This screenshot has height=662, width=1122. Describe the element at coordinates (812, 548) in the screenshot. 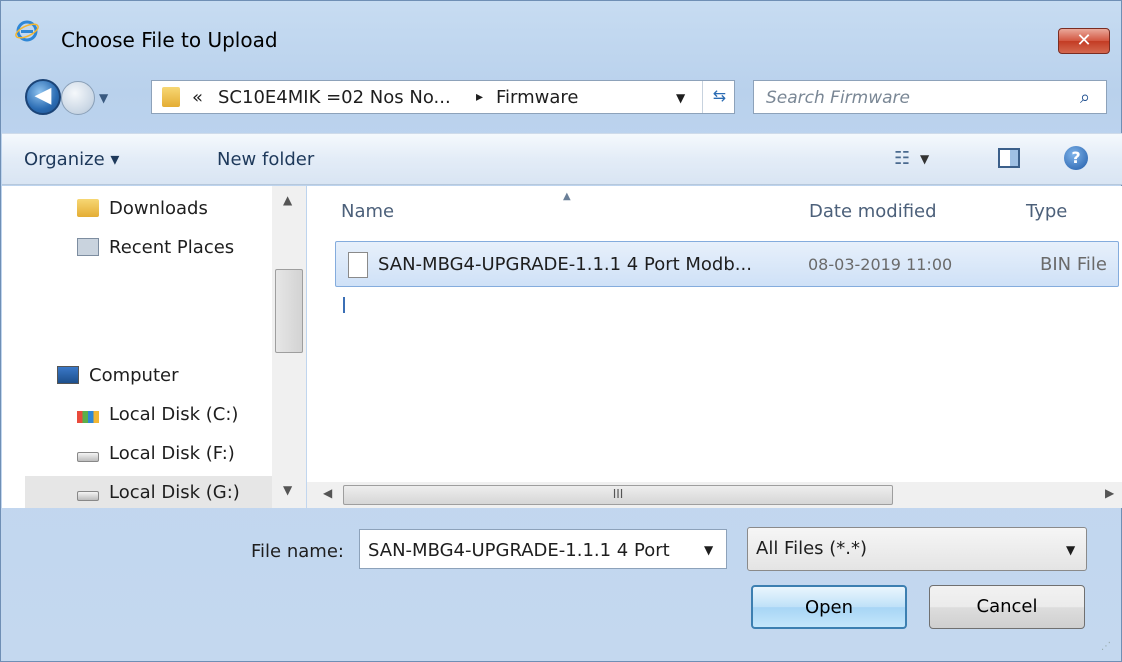

I see `file-type-filter-value: All Files (*.*)` at that location.